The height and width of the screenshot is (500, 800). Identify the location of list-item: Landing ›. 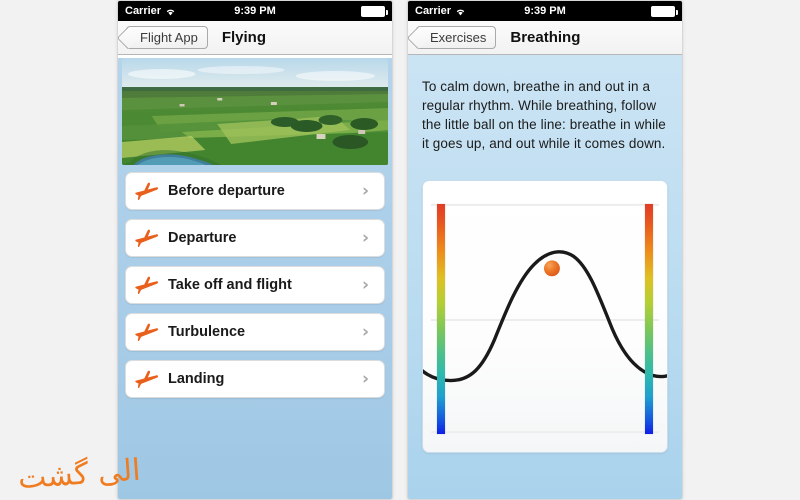
(255, 379).